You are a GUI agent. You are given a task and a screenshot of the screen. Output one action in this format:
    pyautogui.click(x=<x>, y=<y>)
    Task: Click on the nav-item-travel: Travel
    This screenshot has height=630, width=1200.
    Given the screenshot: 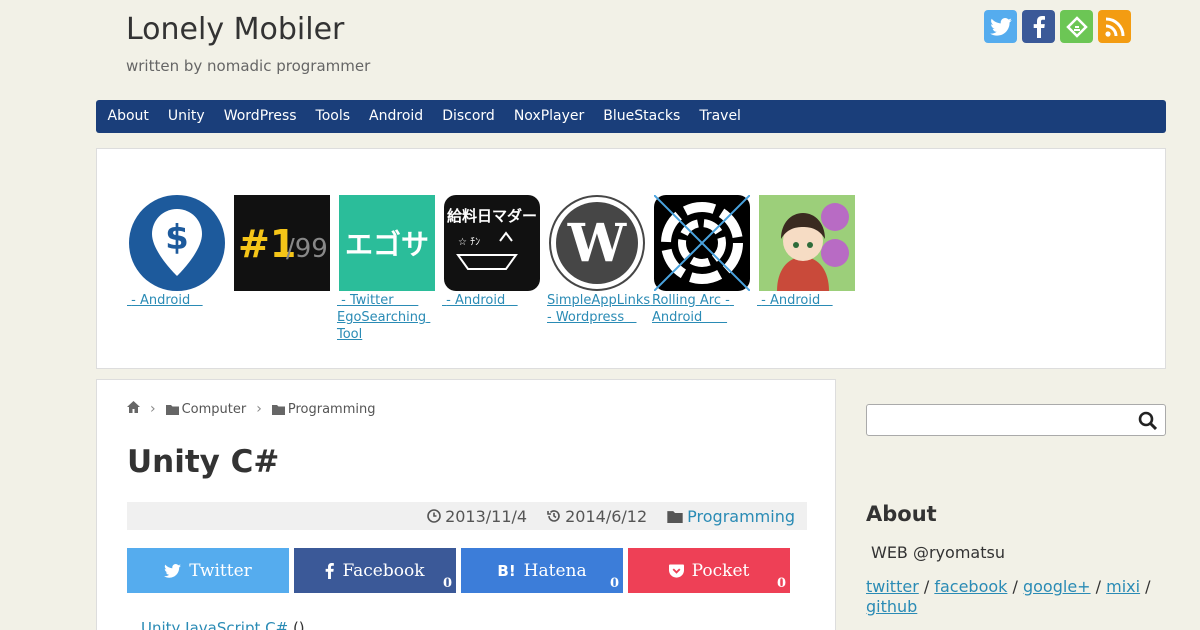 What is the action you would take?
    pyautogui.click(x=720, y=116)
    